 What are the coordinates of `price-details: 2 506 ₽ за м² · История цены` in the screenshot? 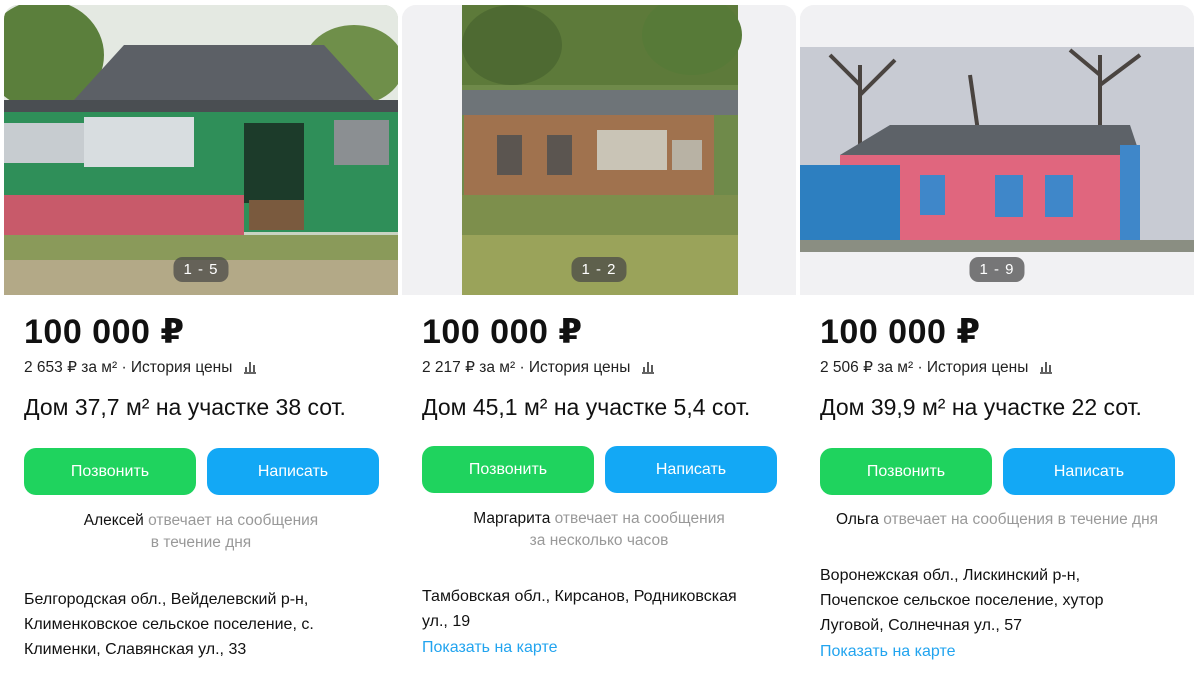 It's located at (936, 367).